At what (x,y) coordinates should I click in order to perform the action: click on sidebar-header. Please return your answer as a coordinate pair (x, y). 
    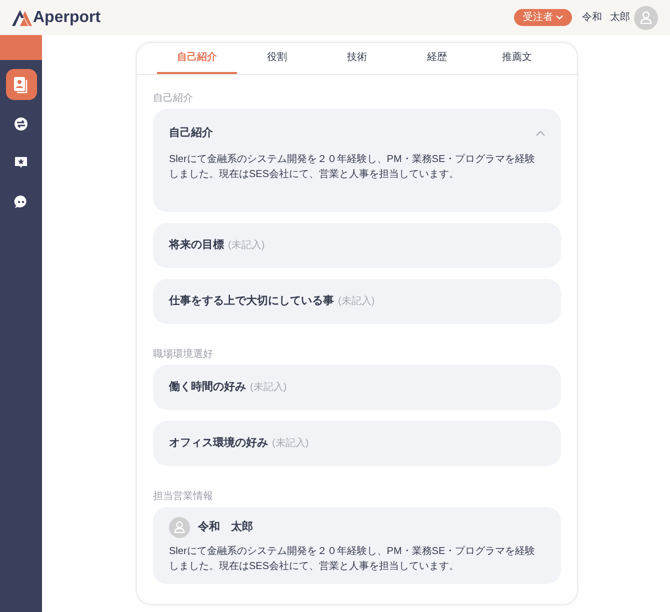
    Looking at the image, I should click on (21, 47).